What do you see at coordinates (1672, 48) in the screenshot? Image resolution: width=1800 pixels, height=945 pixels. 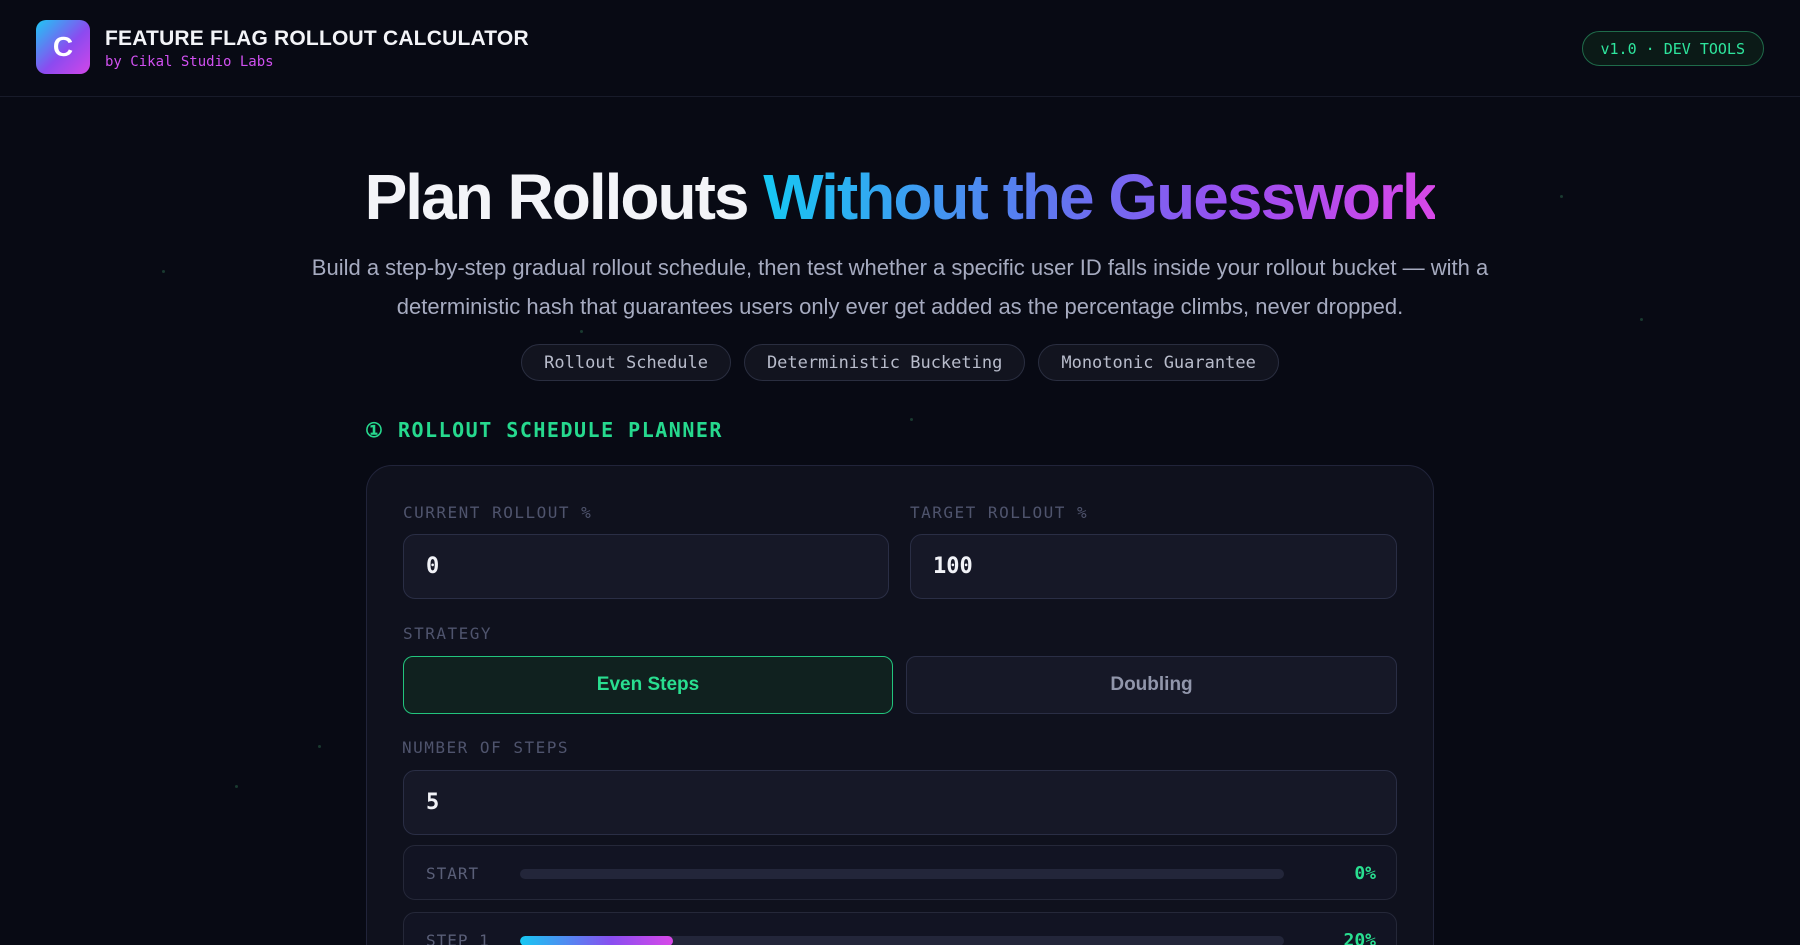 I see `version-badge: v1.0 · DEV TOOLS` at bounding box center [1672, 48].